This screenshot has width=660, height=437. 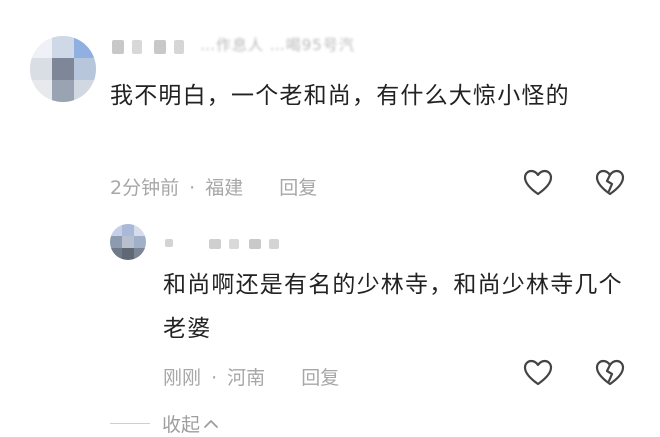 I want to click on timestamp: 刚刚, so click(x=182, y=378).